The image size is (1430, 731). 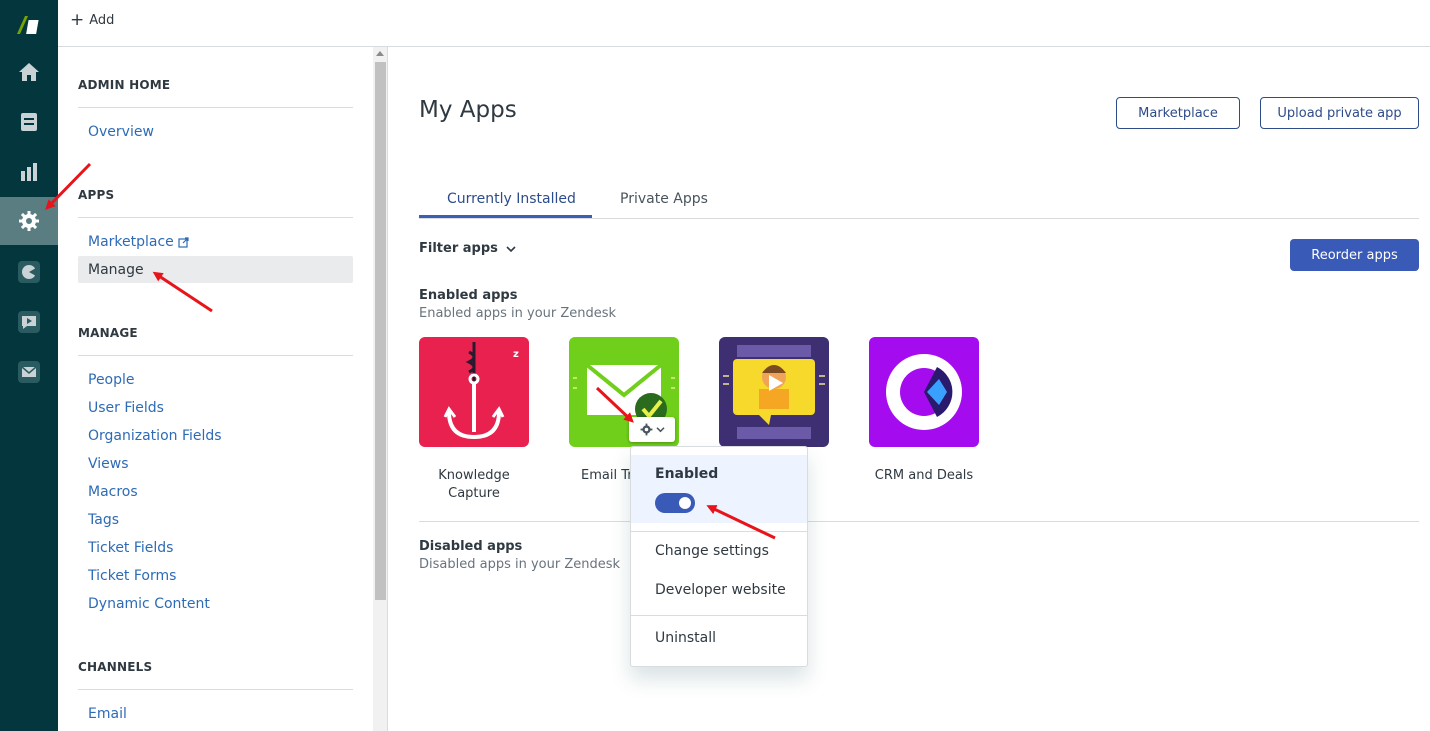 I want to click on reporting-icon, so click(x=29, y=172).